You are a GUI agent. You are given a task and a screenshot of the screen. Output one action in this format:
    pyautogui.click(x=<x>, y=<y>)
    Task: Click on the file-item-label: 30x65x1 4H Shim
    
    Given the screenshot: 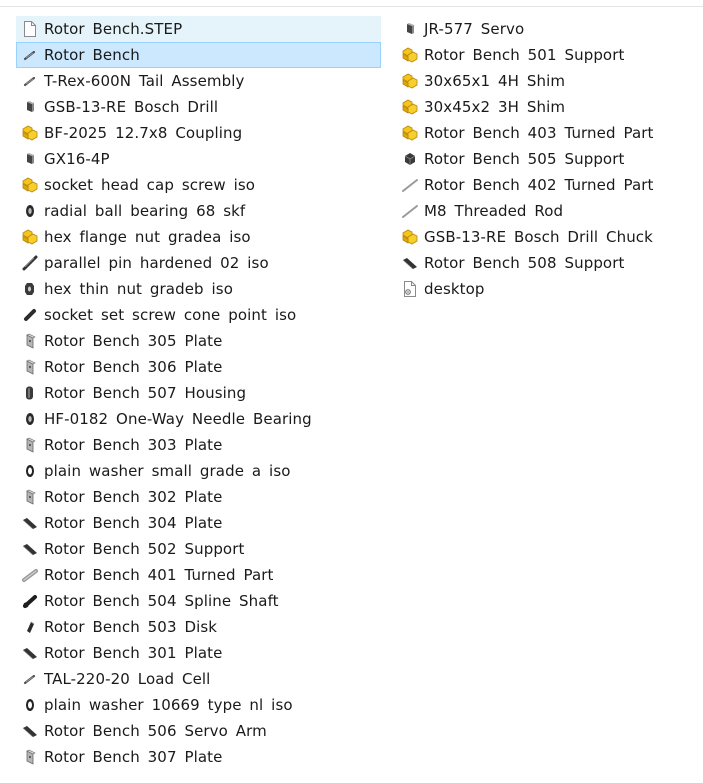 What is the action you would take?
    pyautogui.click(x=495, y=81)
    